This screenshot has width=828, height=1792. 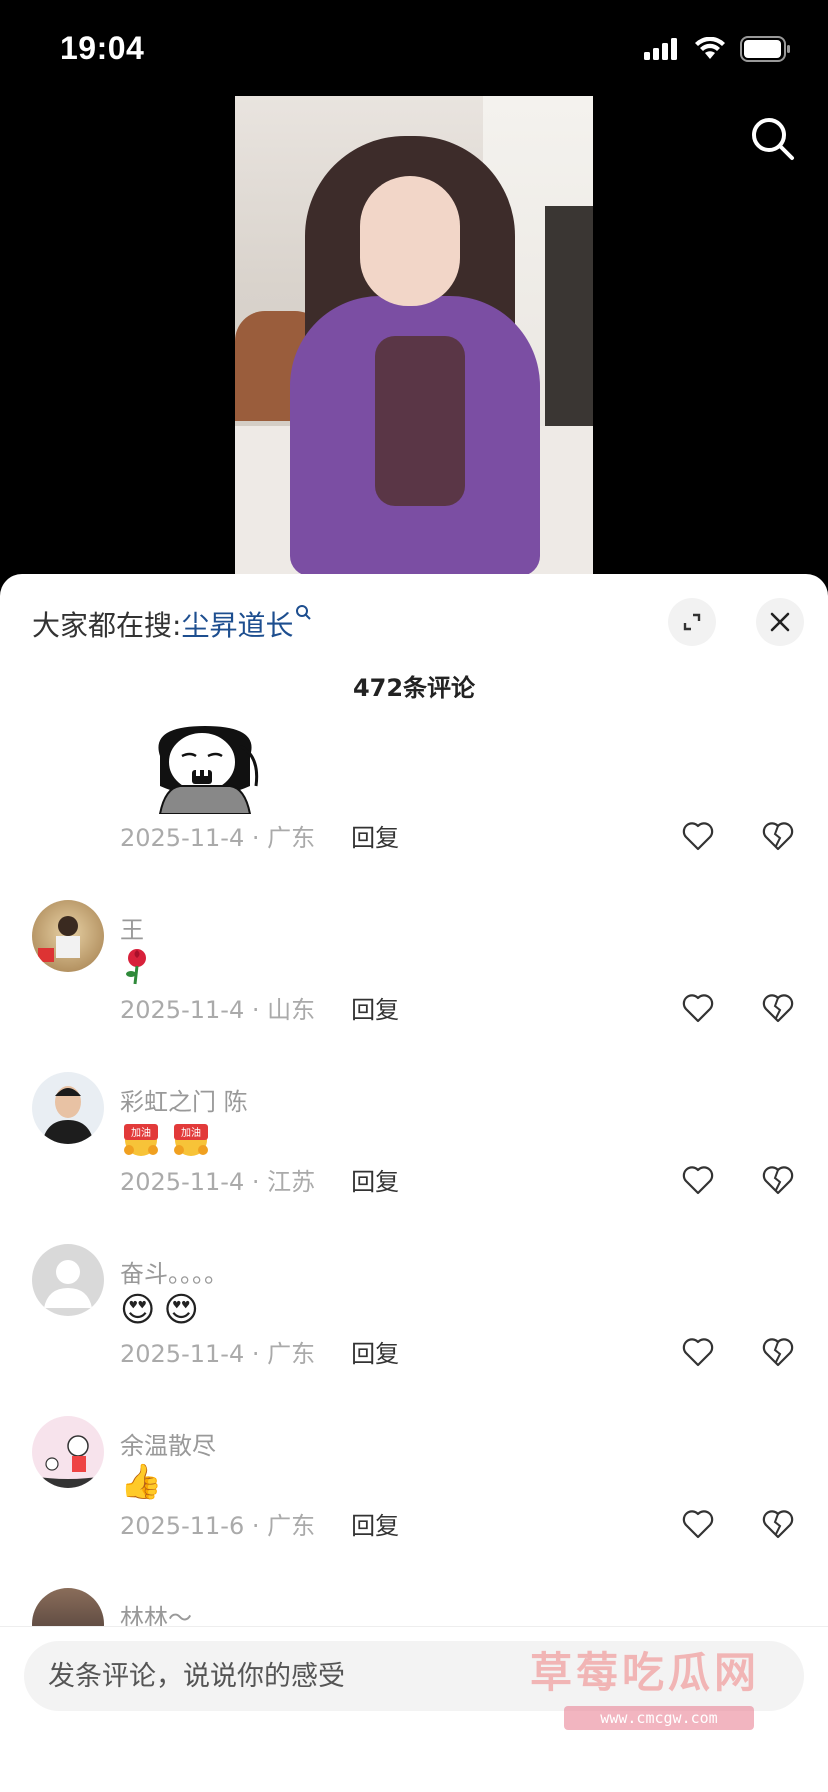 I want to click on signal-icon, so click(x=660, y=49).